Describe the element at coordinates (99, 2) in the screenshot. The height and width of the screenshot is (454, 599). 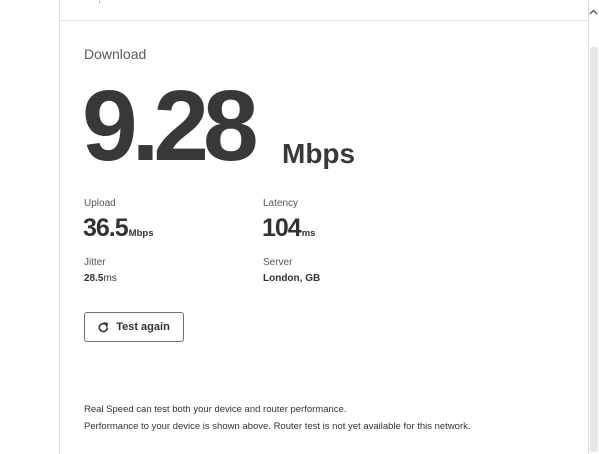
I see `clipped-header-text: ,` at that location.